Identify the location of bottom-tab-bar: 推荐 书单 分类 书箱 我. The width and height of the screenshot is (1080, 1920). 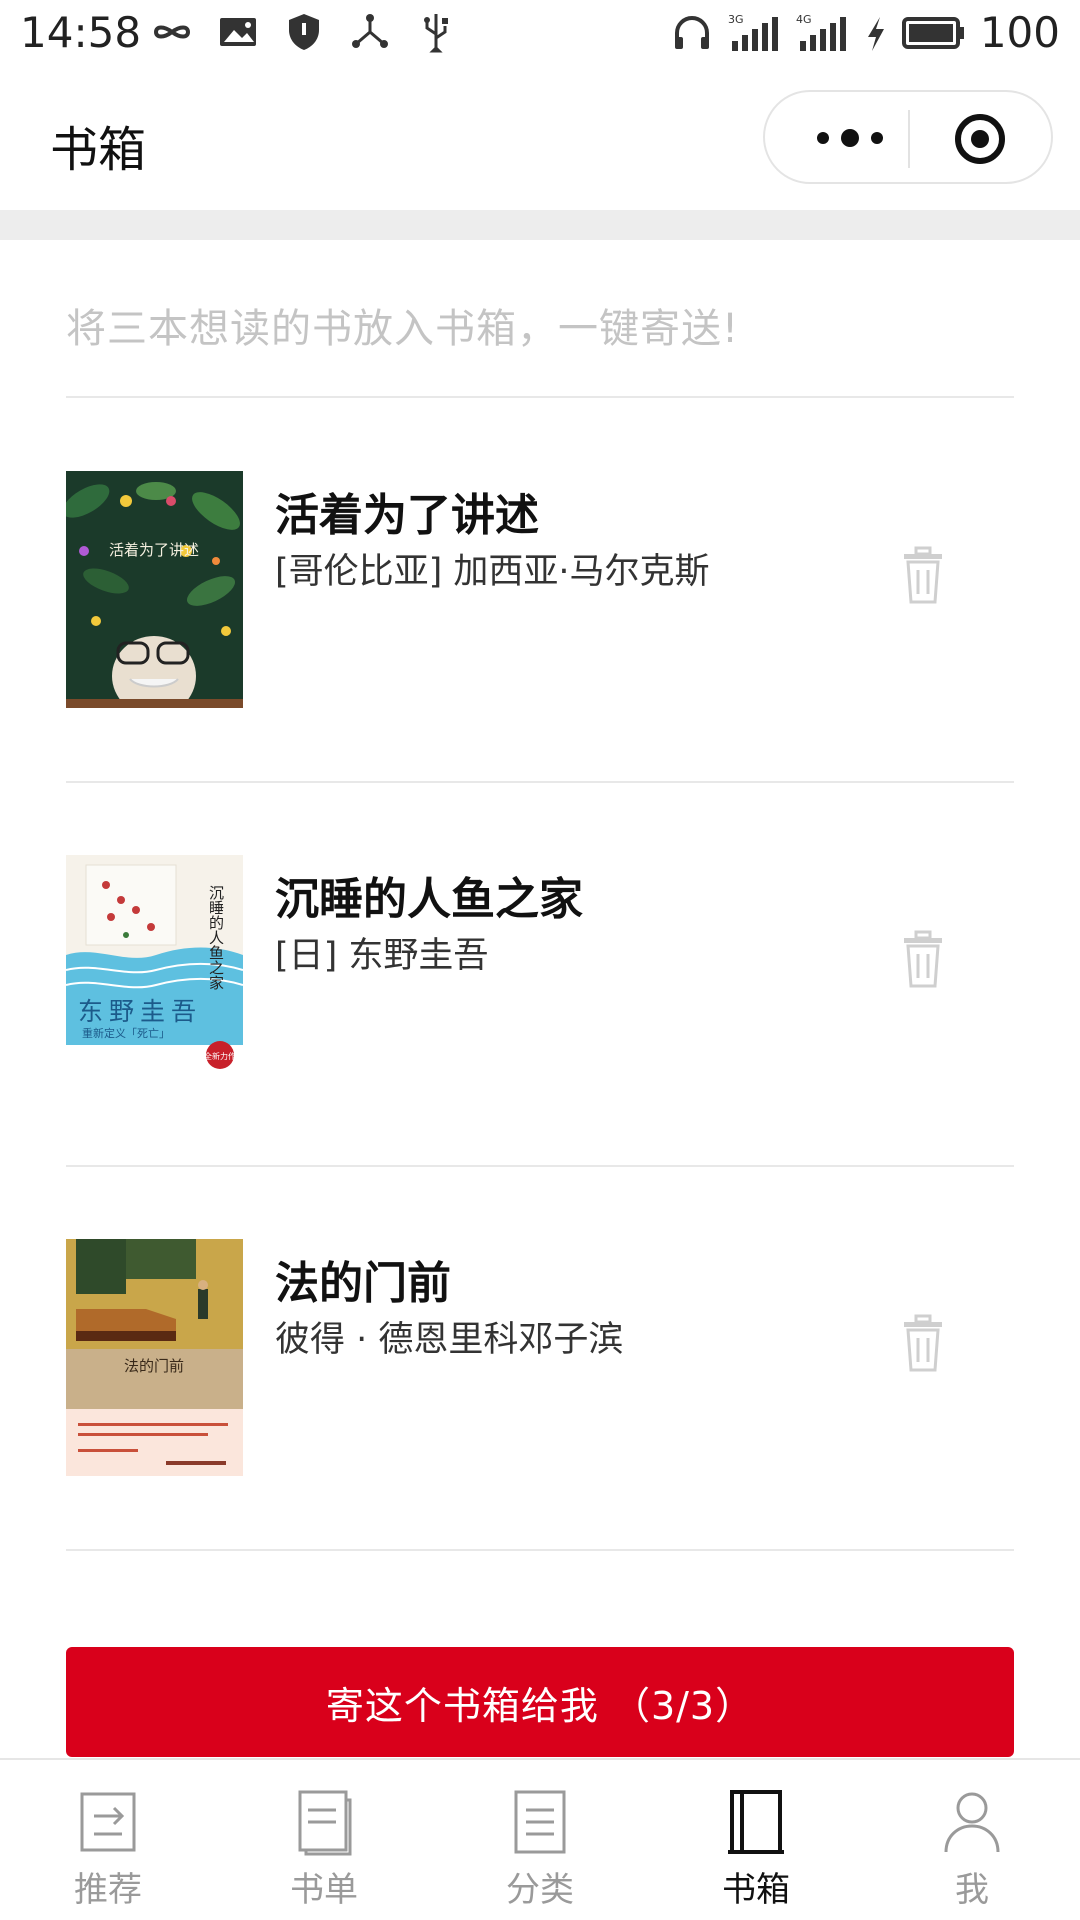
(540, 1839).